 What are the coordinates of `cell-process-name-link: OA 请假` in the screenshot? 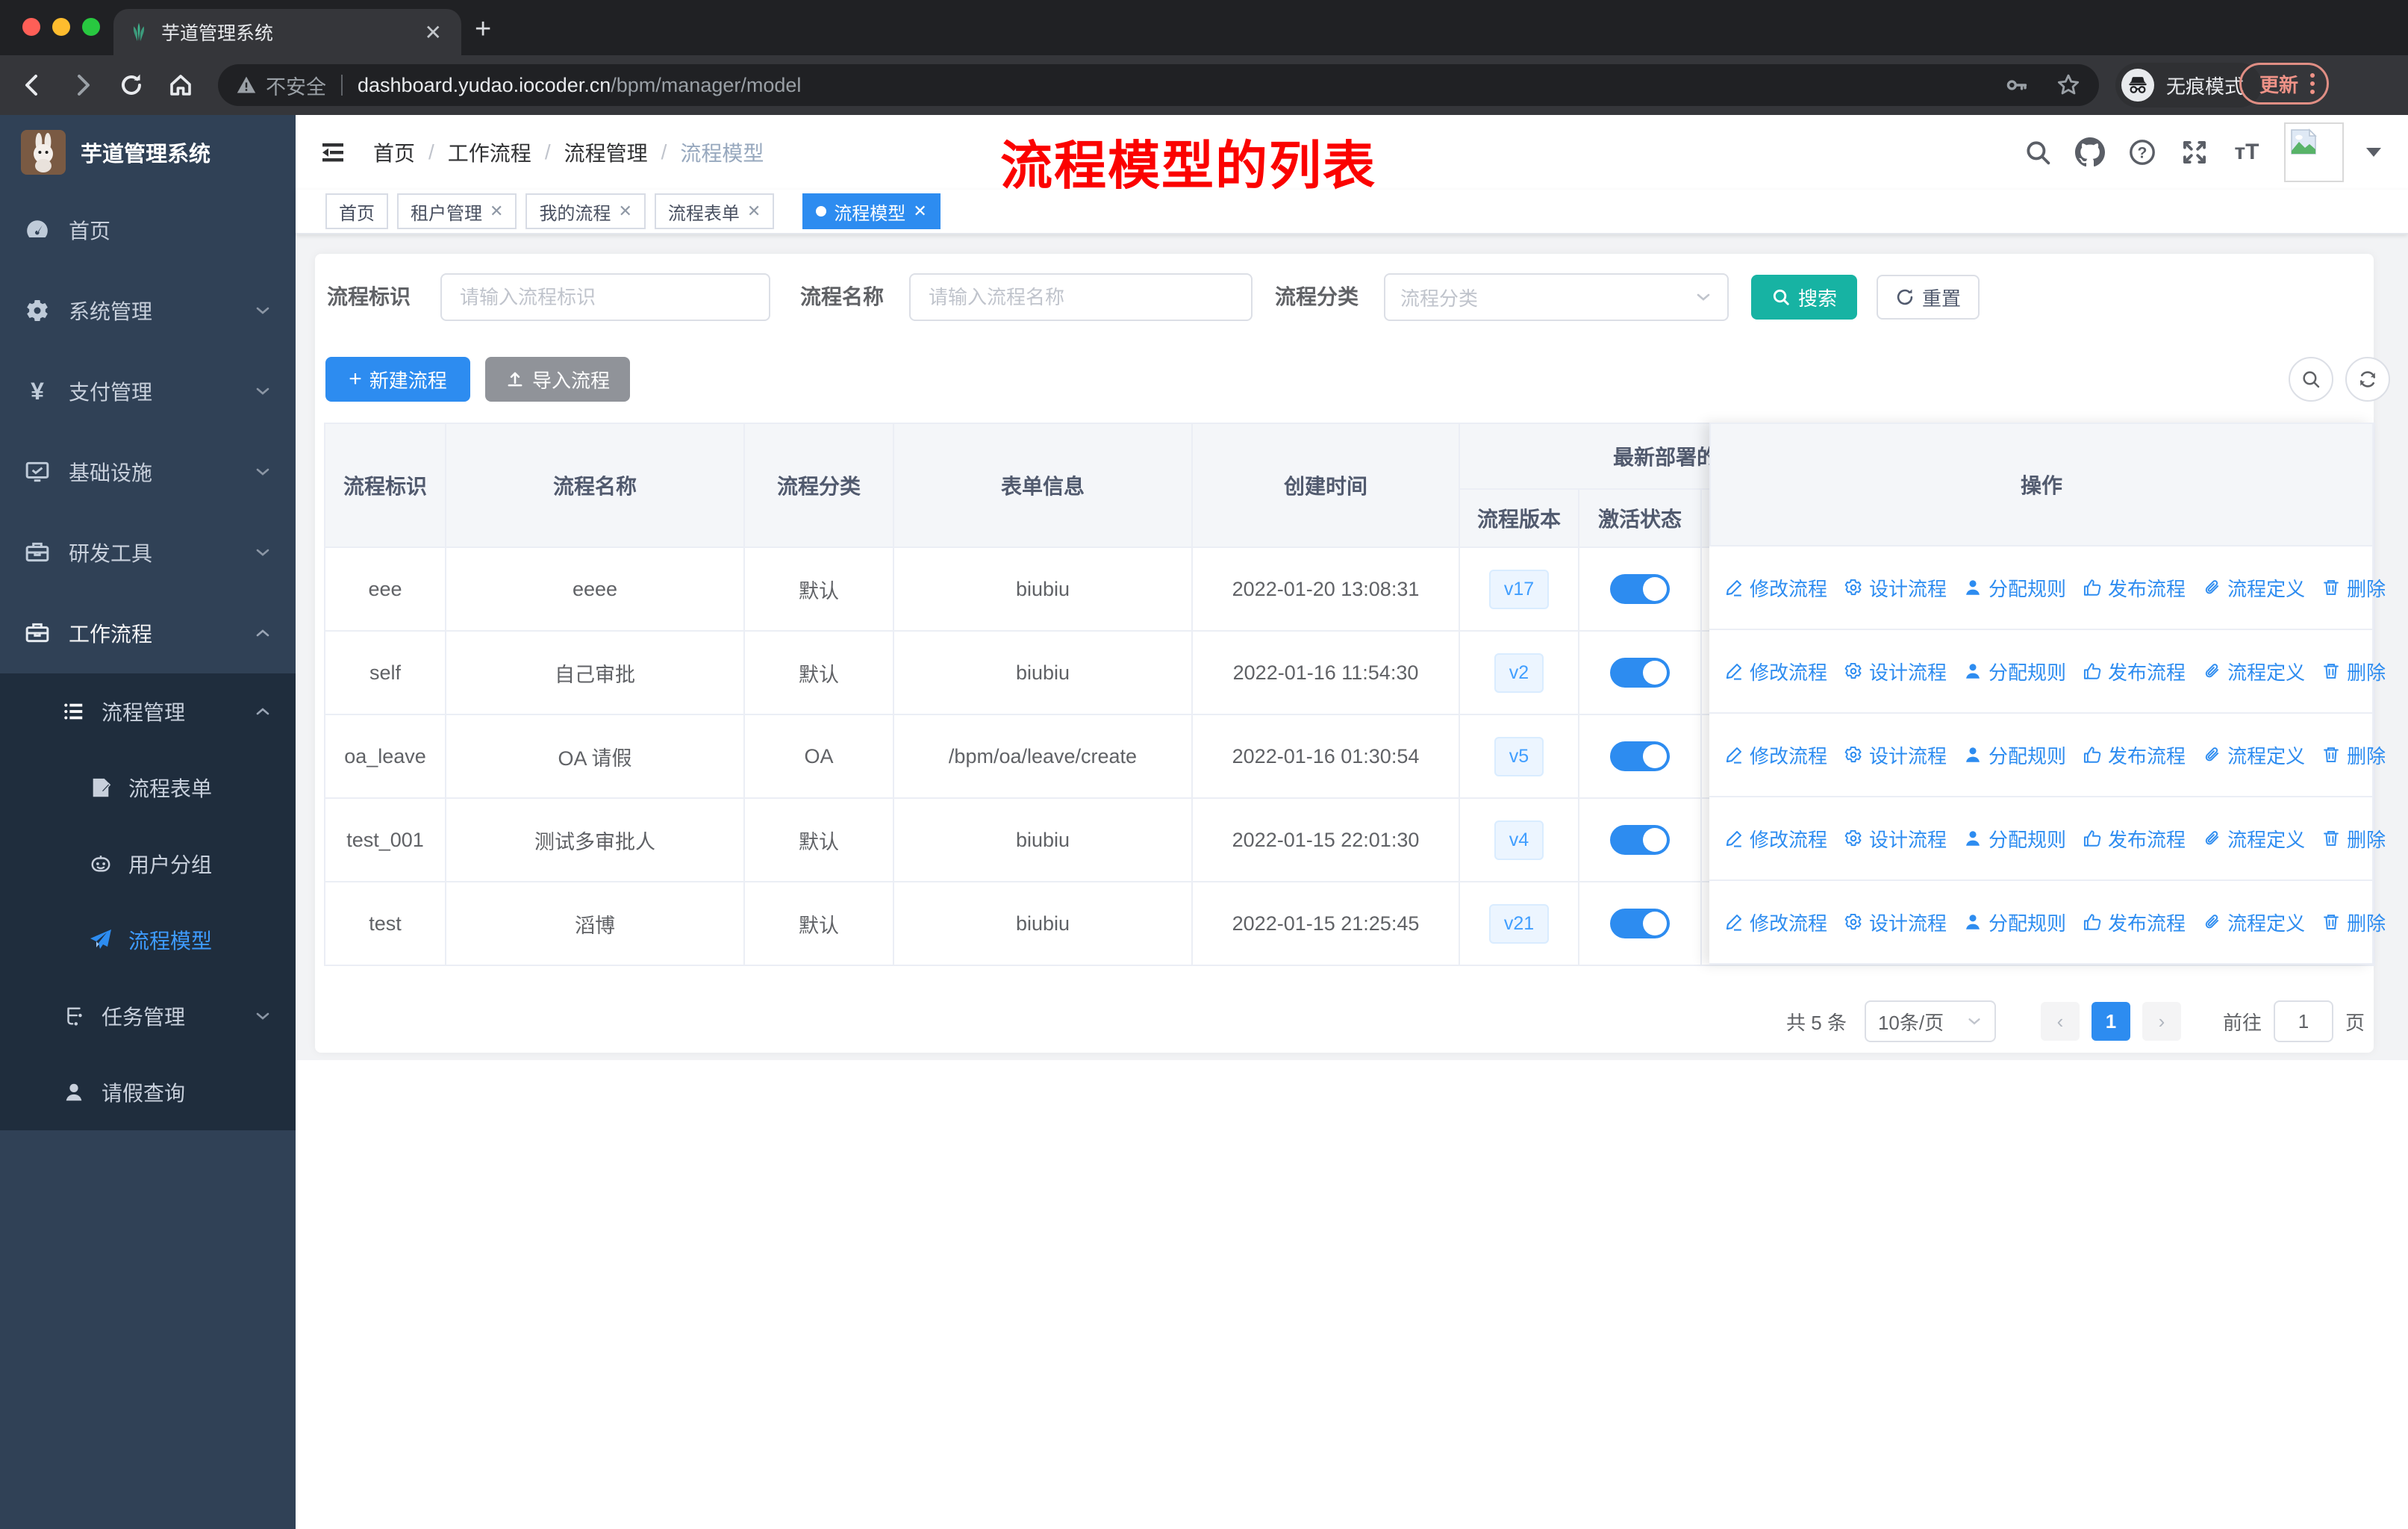 It's located at (595, 757).